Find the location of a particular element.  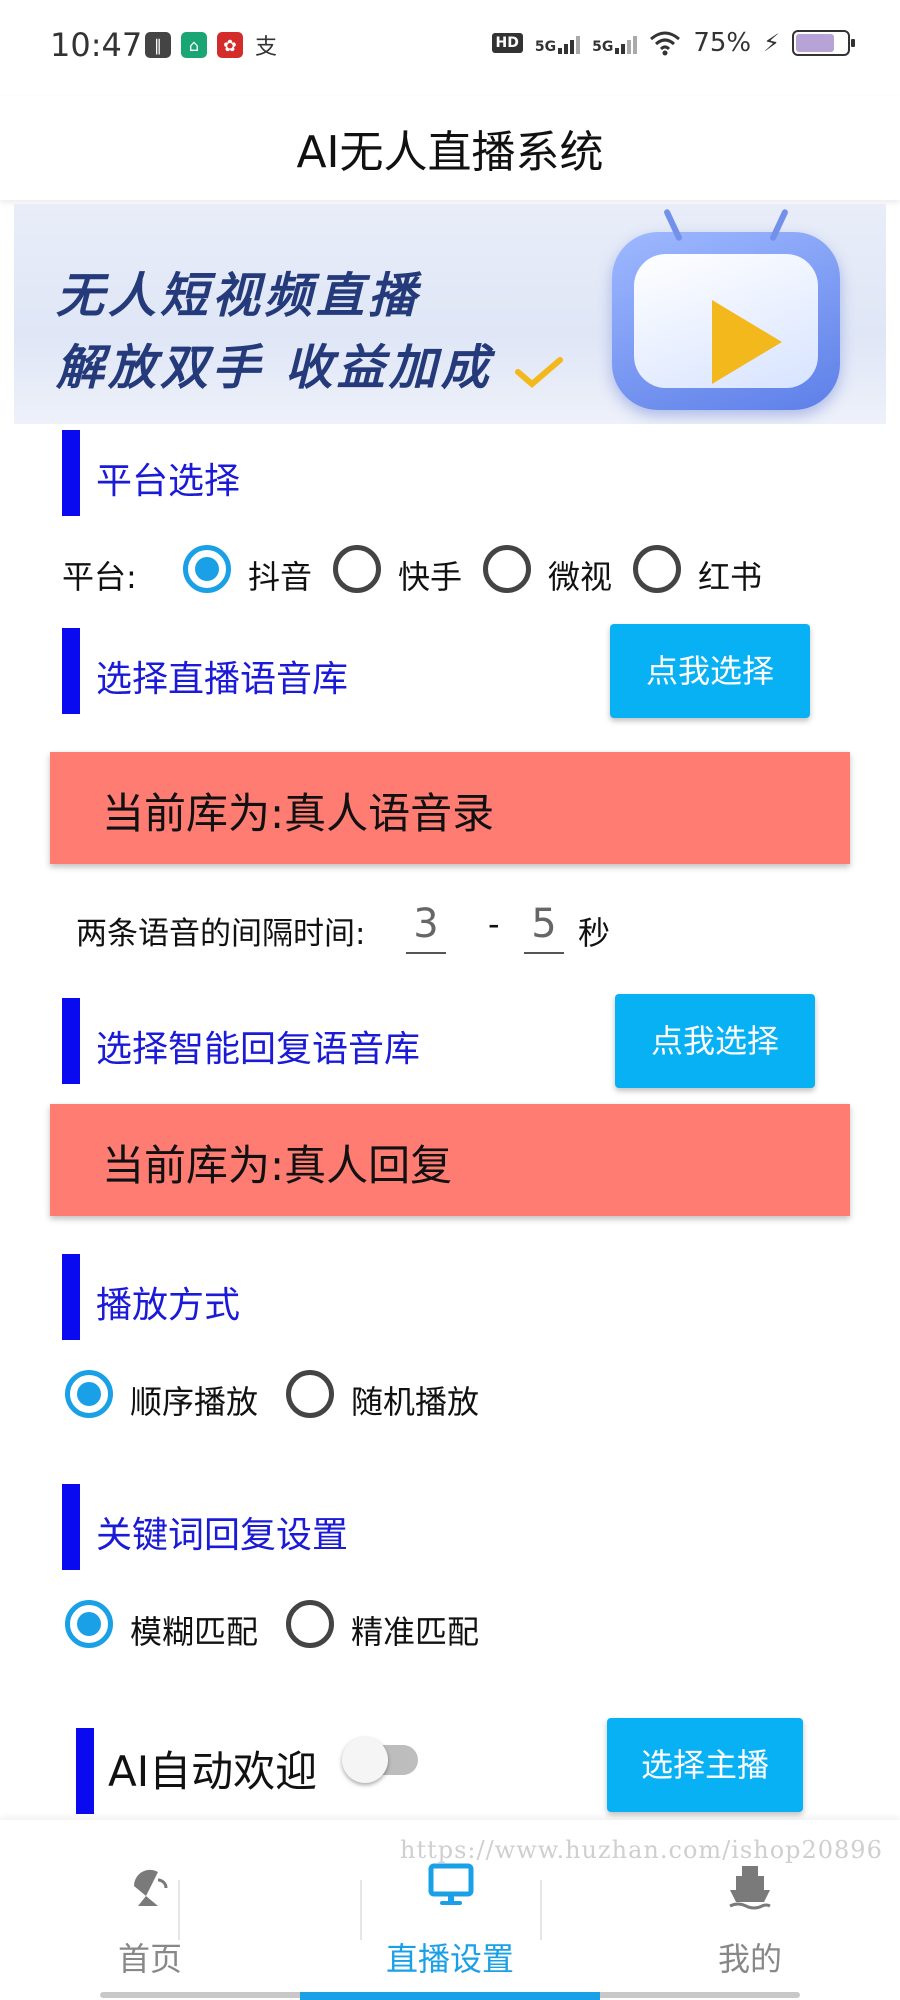

platform-radio-douyin is located at coordinates (207, 569).